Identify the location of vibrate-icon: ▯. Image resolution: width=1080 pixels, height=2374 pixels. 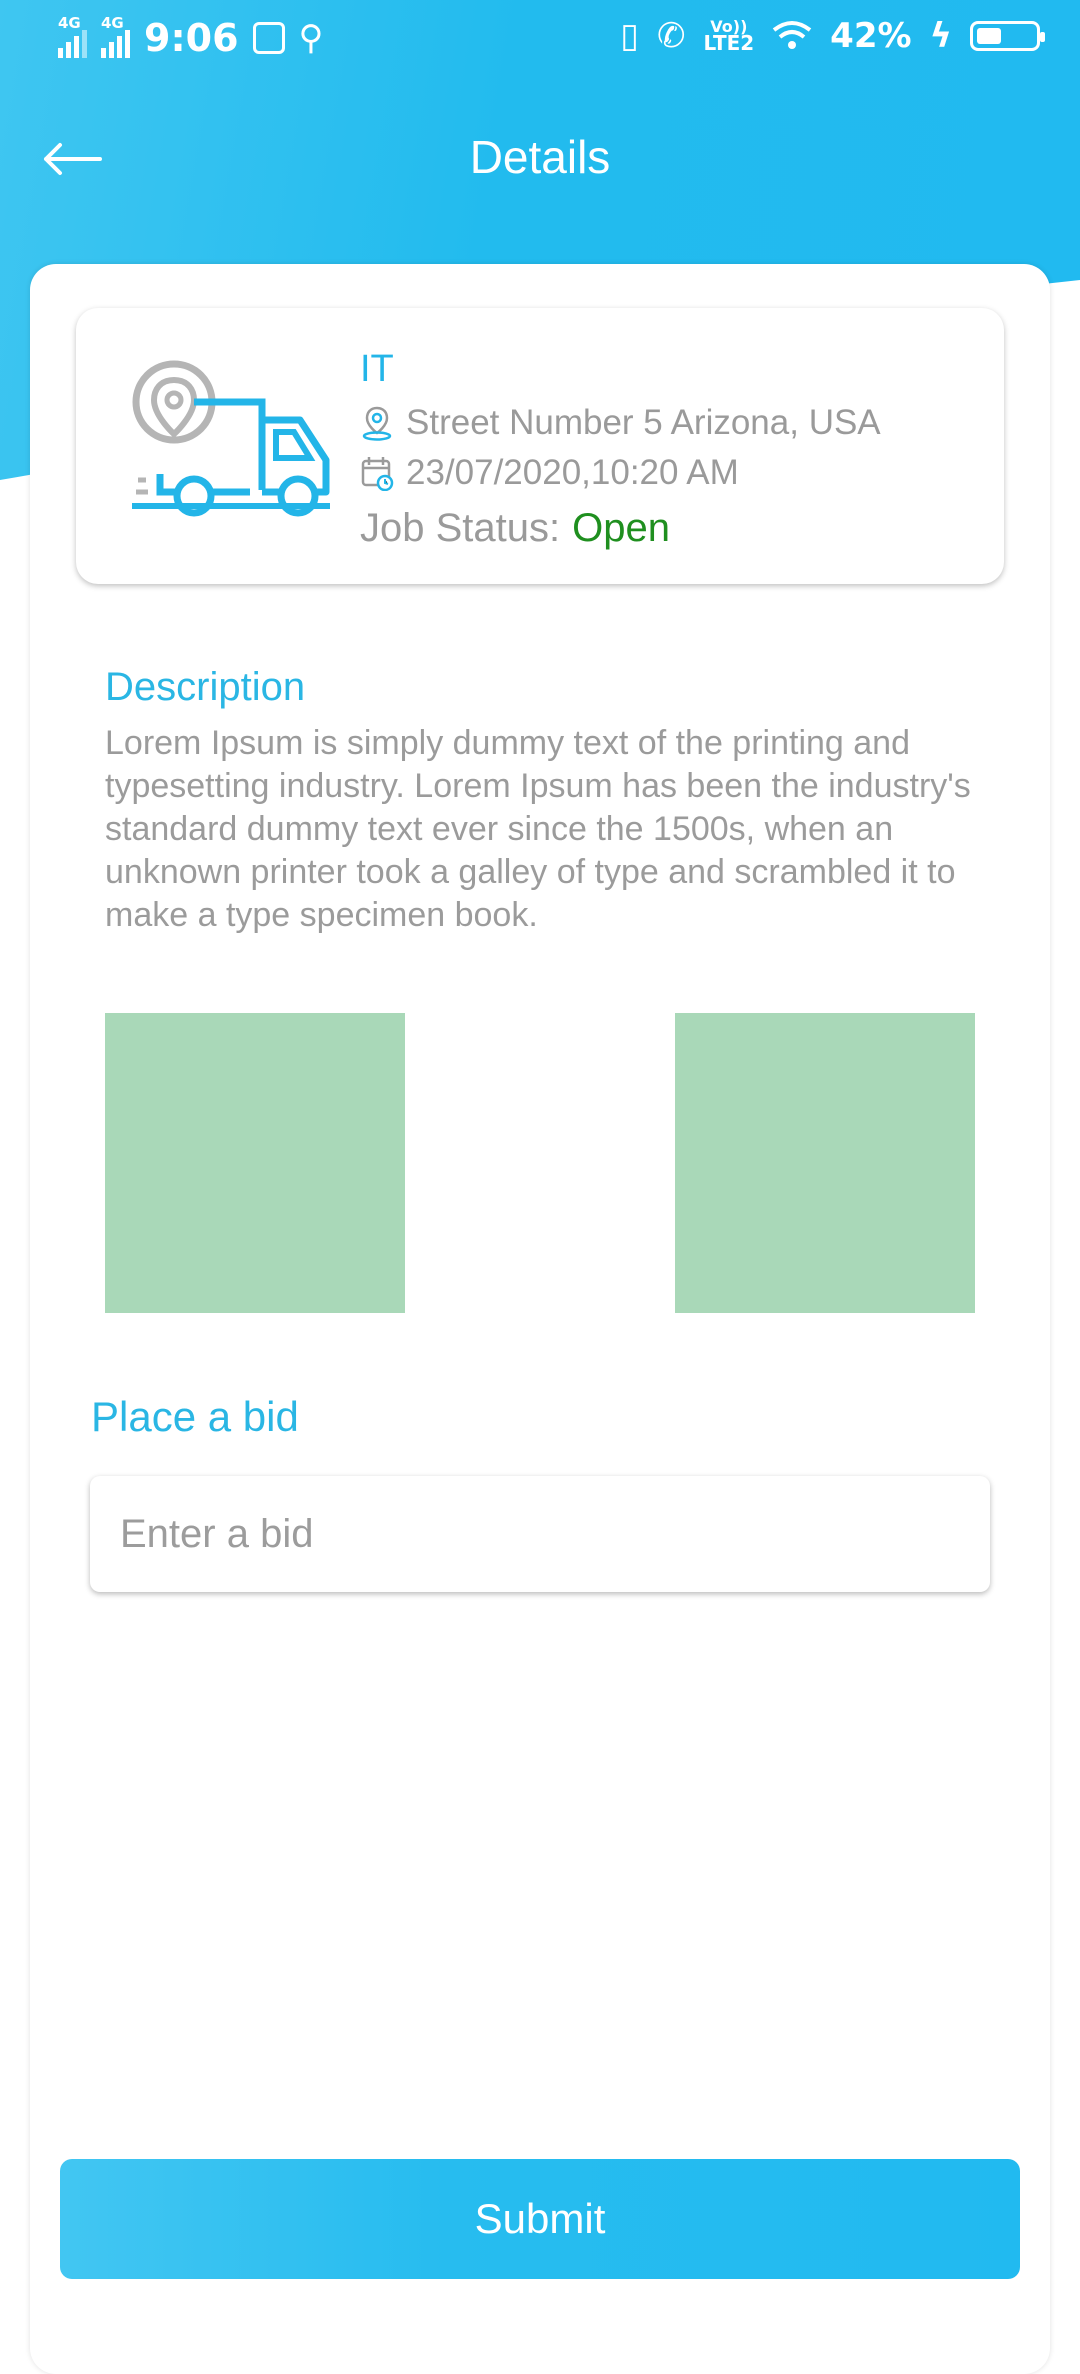
(630, 36).